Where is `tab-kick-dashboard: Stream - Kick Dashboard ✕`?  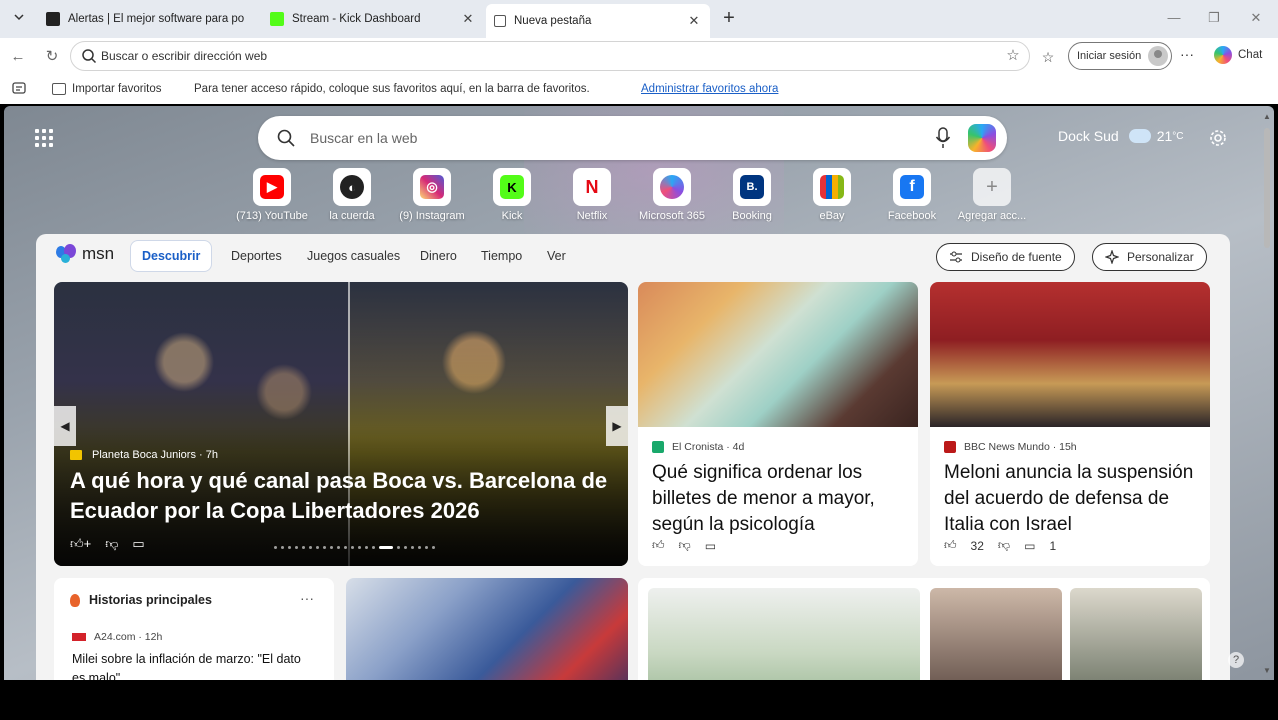 tab-kick-dashboard: Stream - Kick Dashboard ✕ is located at coordinates (373, 19).